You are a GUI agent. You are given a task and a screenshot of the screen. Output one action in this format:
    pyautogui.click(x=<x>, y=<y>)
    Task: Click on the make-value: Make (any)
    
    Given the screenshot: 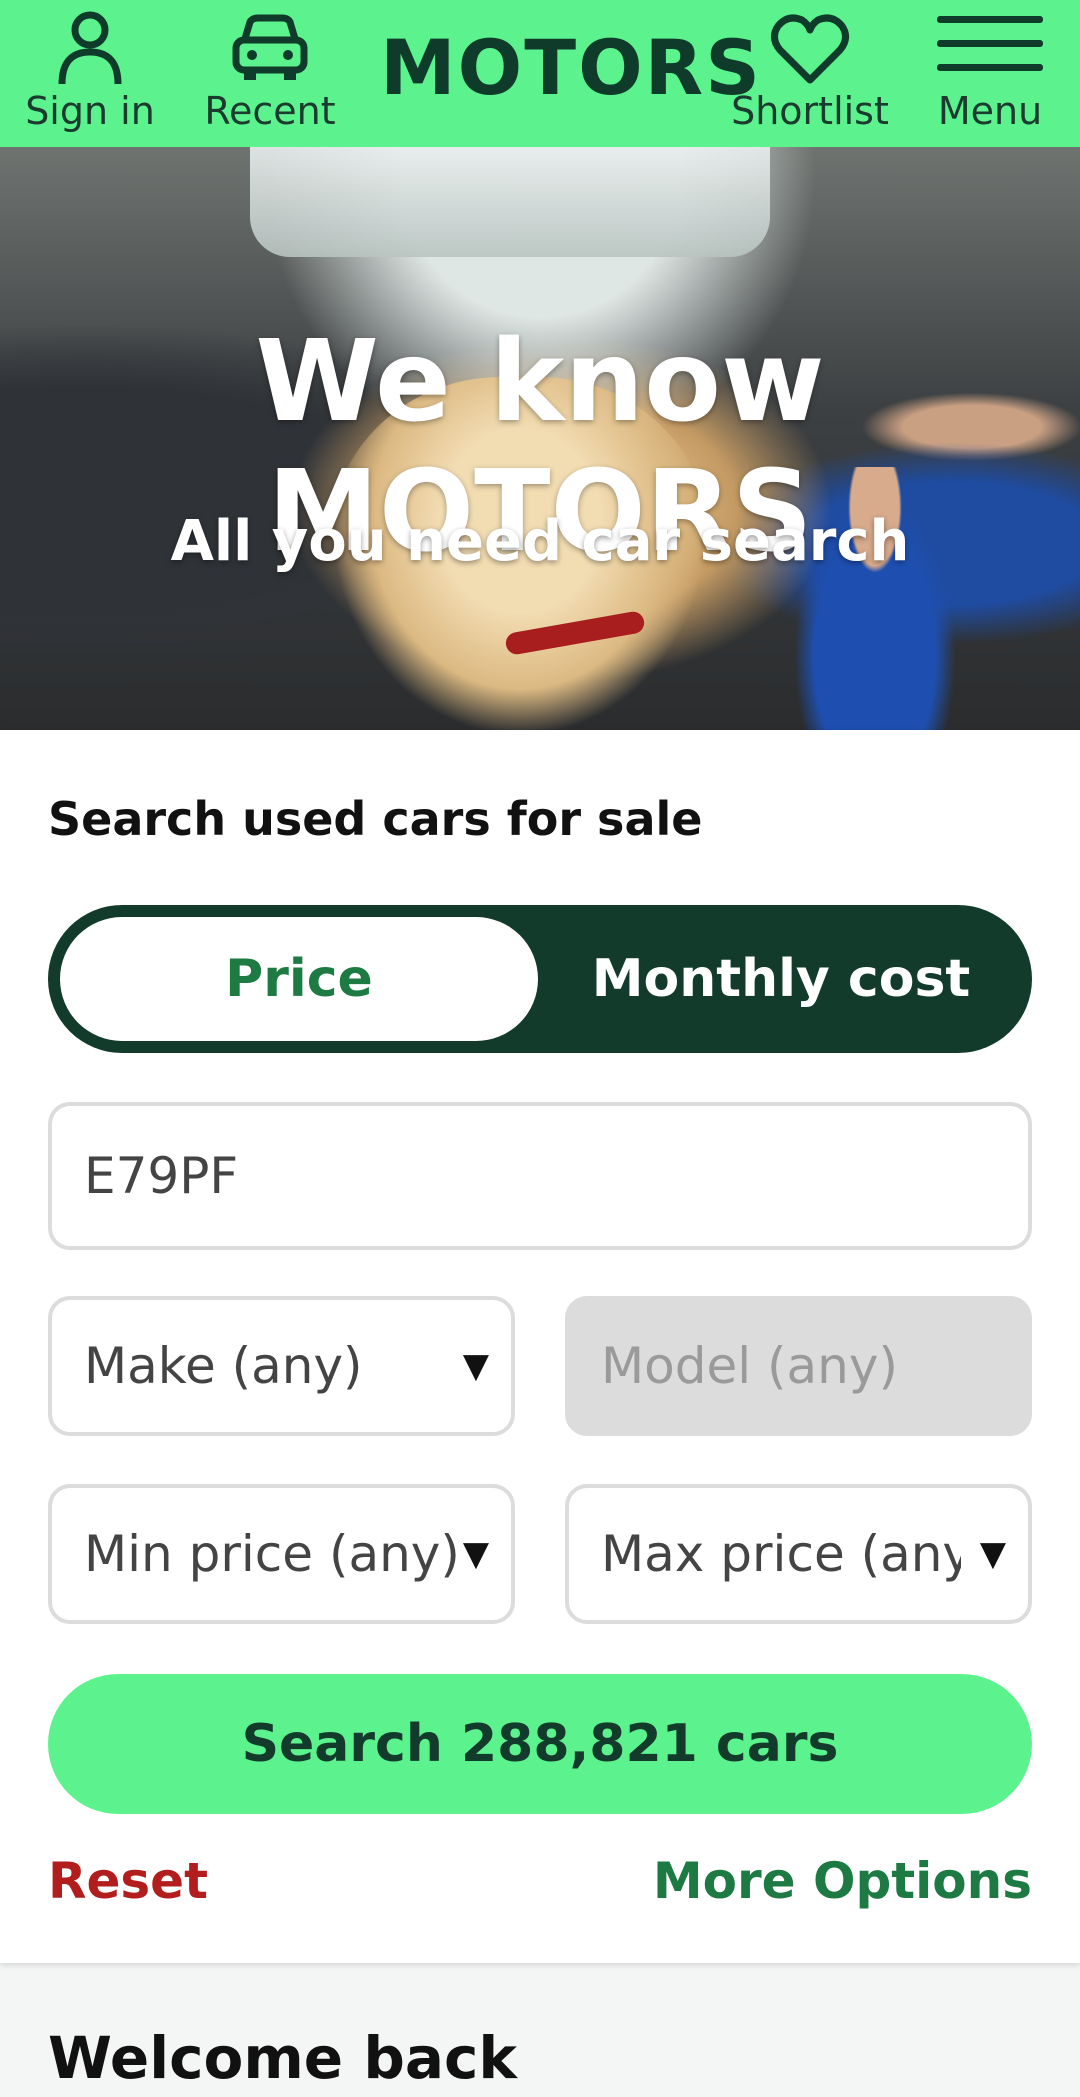 What is the action you would take?
    pyautogui.click(x=223, y=1366)
    